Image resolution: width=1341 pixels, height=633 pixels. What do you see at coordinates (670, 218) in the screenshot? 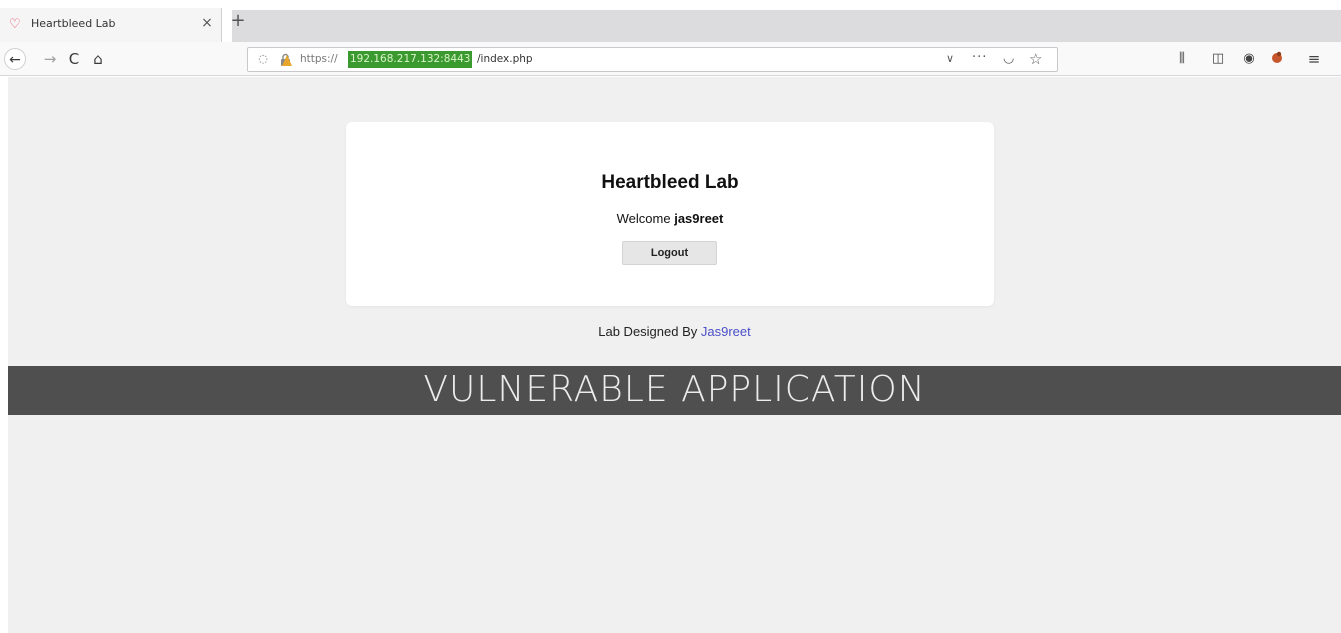
I see `welcome-message: Welcome jas9reet` at bounding box center [670, 218].